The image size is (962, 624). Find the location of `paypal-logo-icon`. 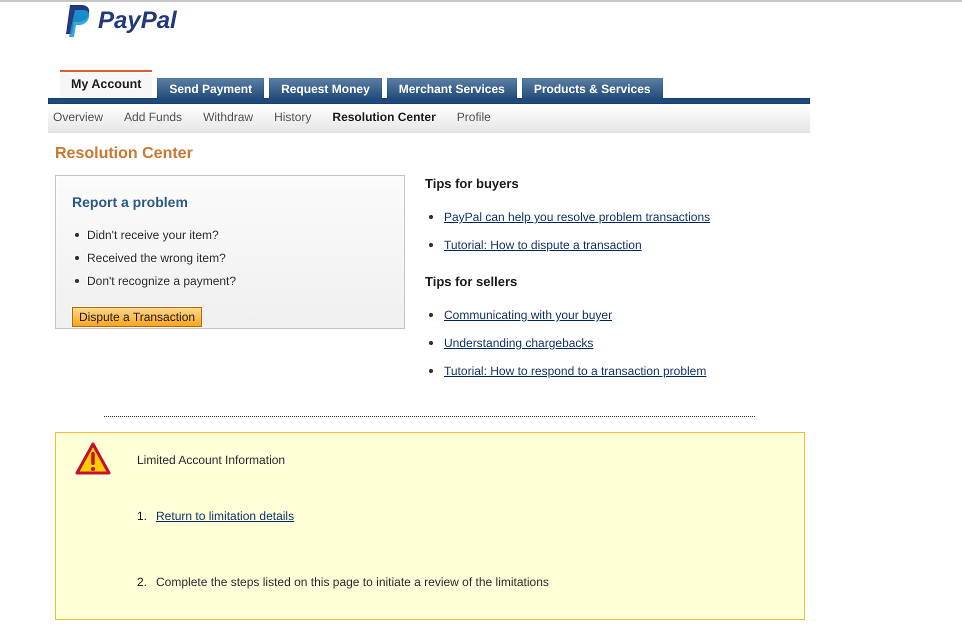

paypal-logo-icon is located at coordinates (79, 21).